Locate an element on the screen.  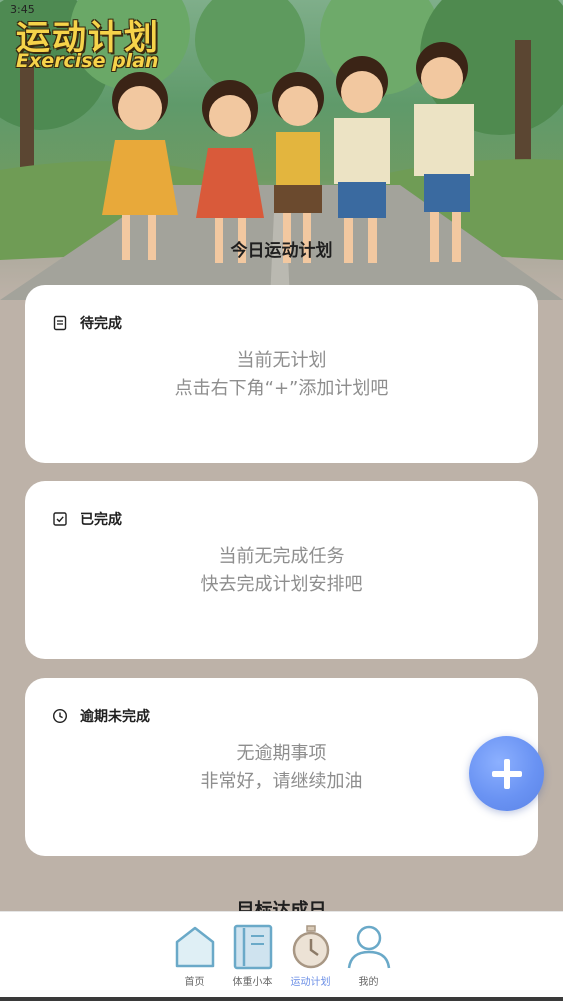
clock-icon is located at coordinates (60, 716).